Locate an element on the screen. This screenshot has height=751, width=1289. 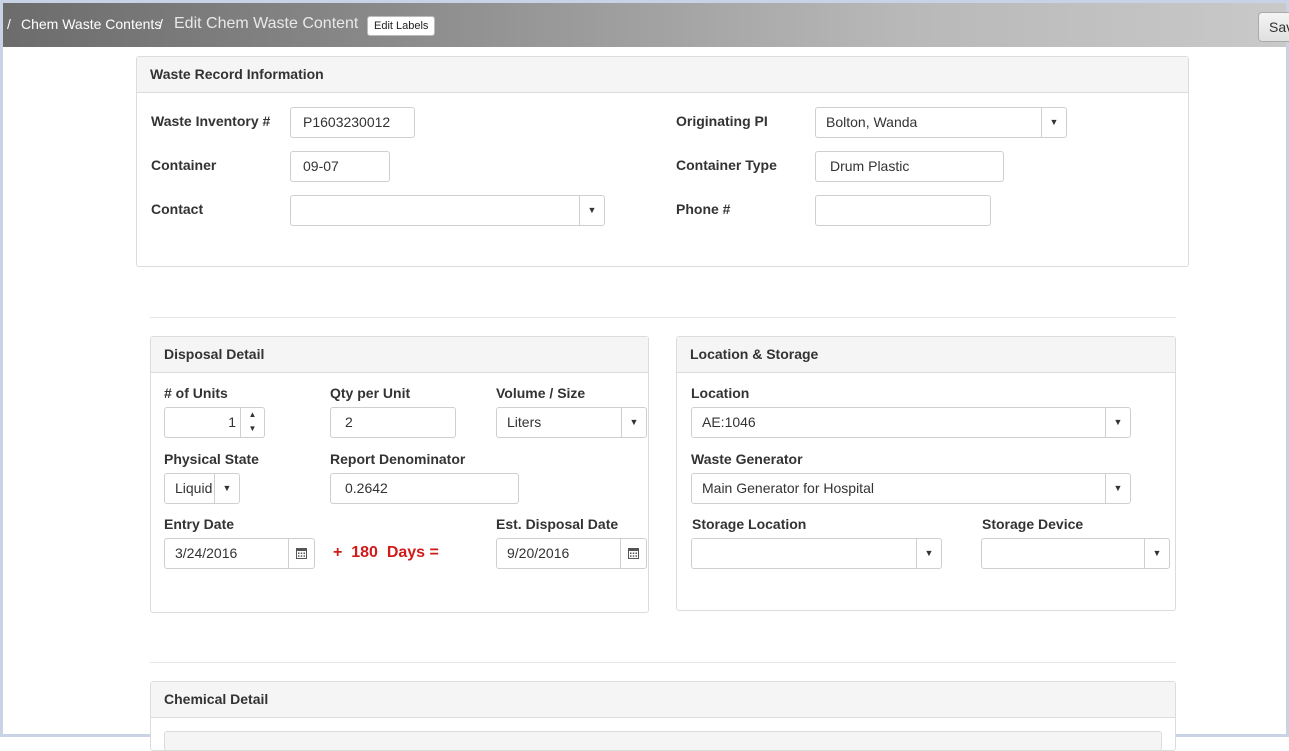
qty-per-unit-label: Qty per Unit is located at coordinates (370, 393).